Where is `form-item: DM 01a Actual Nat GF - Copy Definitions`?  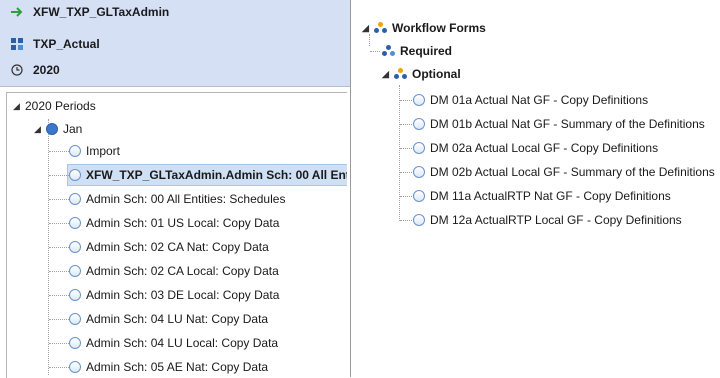 form-item: DM 01a Actual Nat GF - Copy Definitions is located at coordinates (530, 100).